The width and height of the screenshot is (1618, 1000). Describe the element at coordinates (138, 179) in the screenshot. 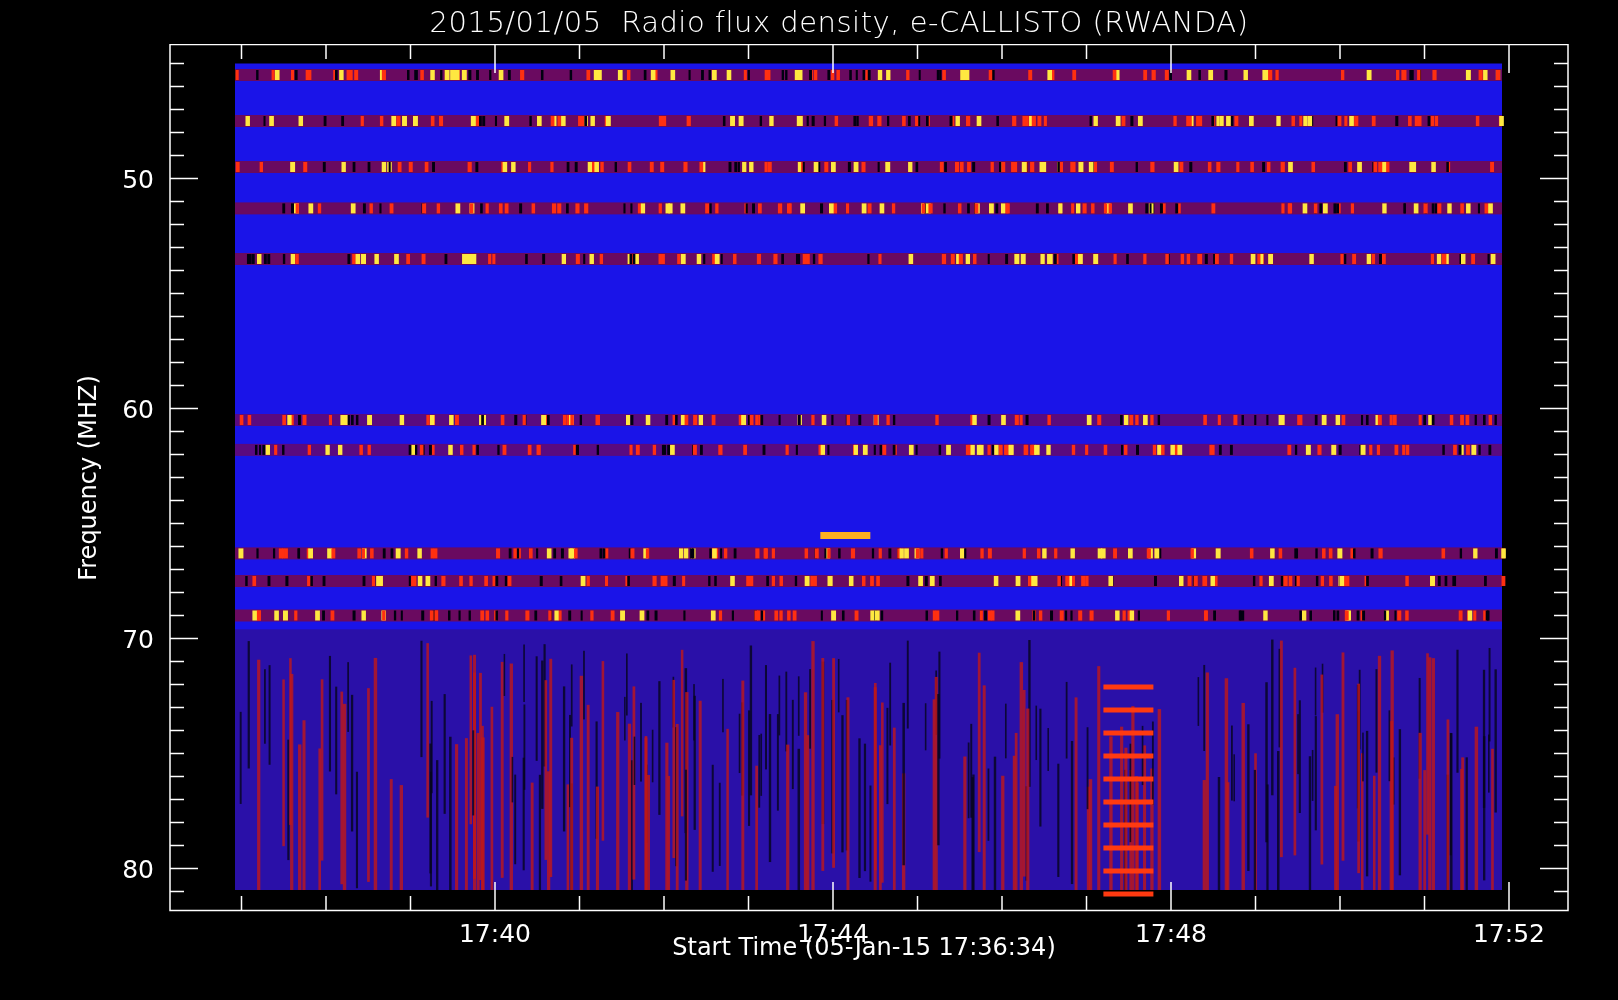

I see `y-tick-label: 50` at that location.